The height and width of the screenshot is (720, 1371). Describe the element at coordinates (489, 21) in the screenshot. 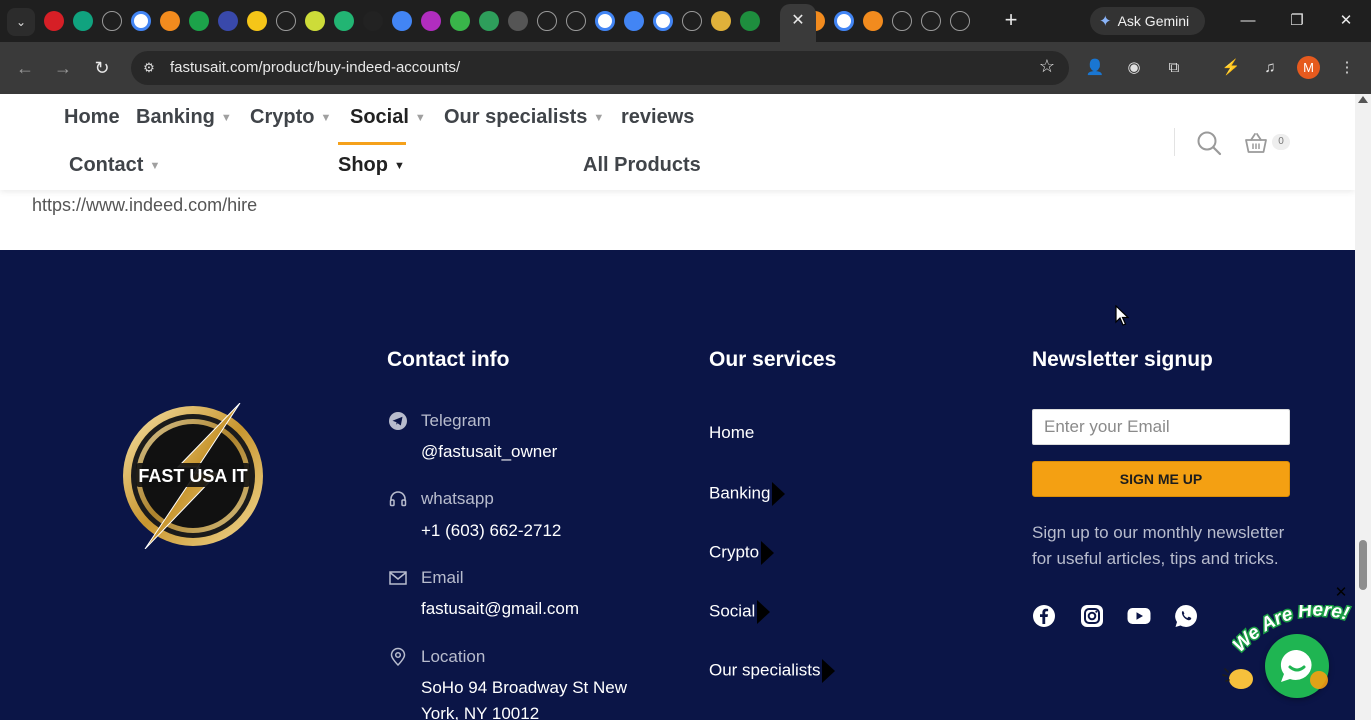

I see `app-green-g2-tab-icon` at that location.